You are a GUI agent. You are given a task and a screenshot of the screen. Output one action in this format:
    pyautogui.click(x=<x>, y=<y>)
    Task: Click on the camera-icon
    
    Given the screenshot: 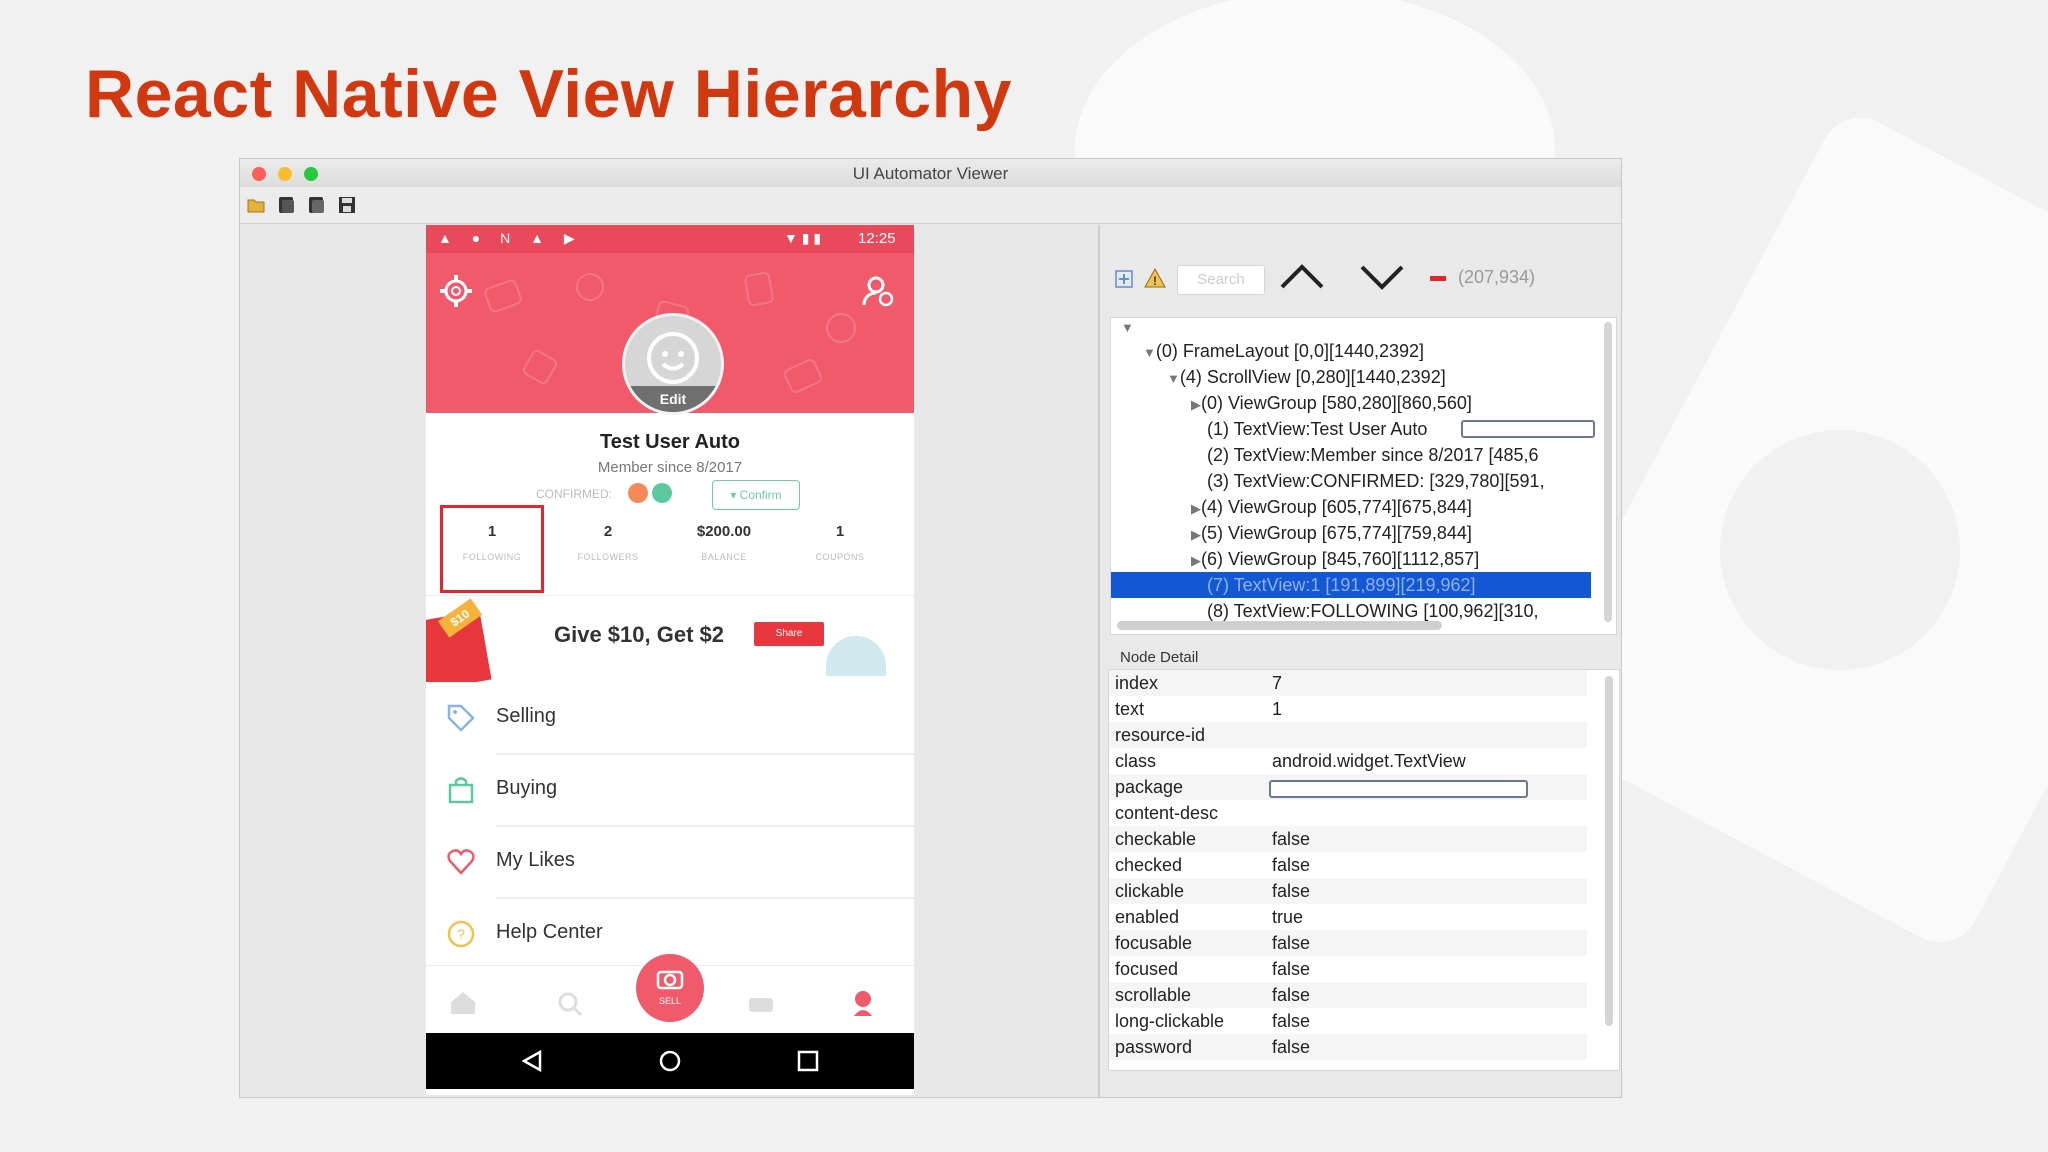 What is the action you would take?
    pyautogui.click(x=670, y=980)
    